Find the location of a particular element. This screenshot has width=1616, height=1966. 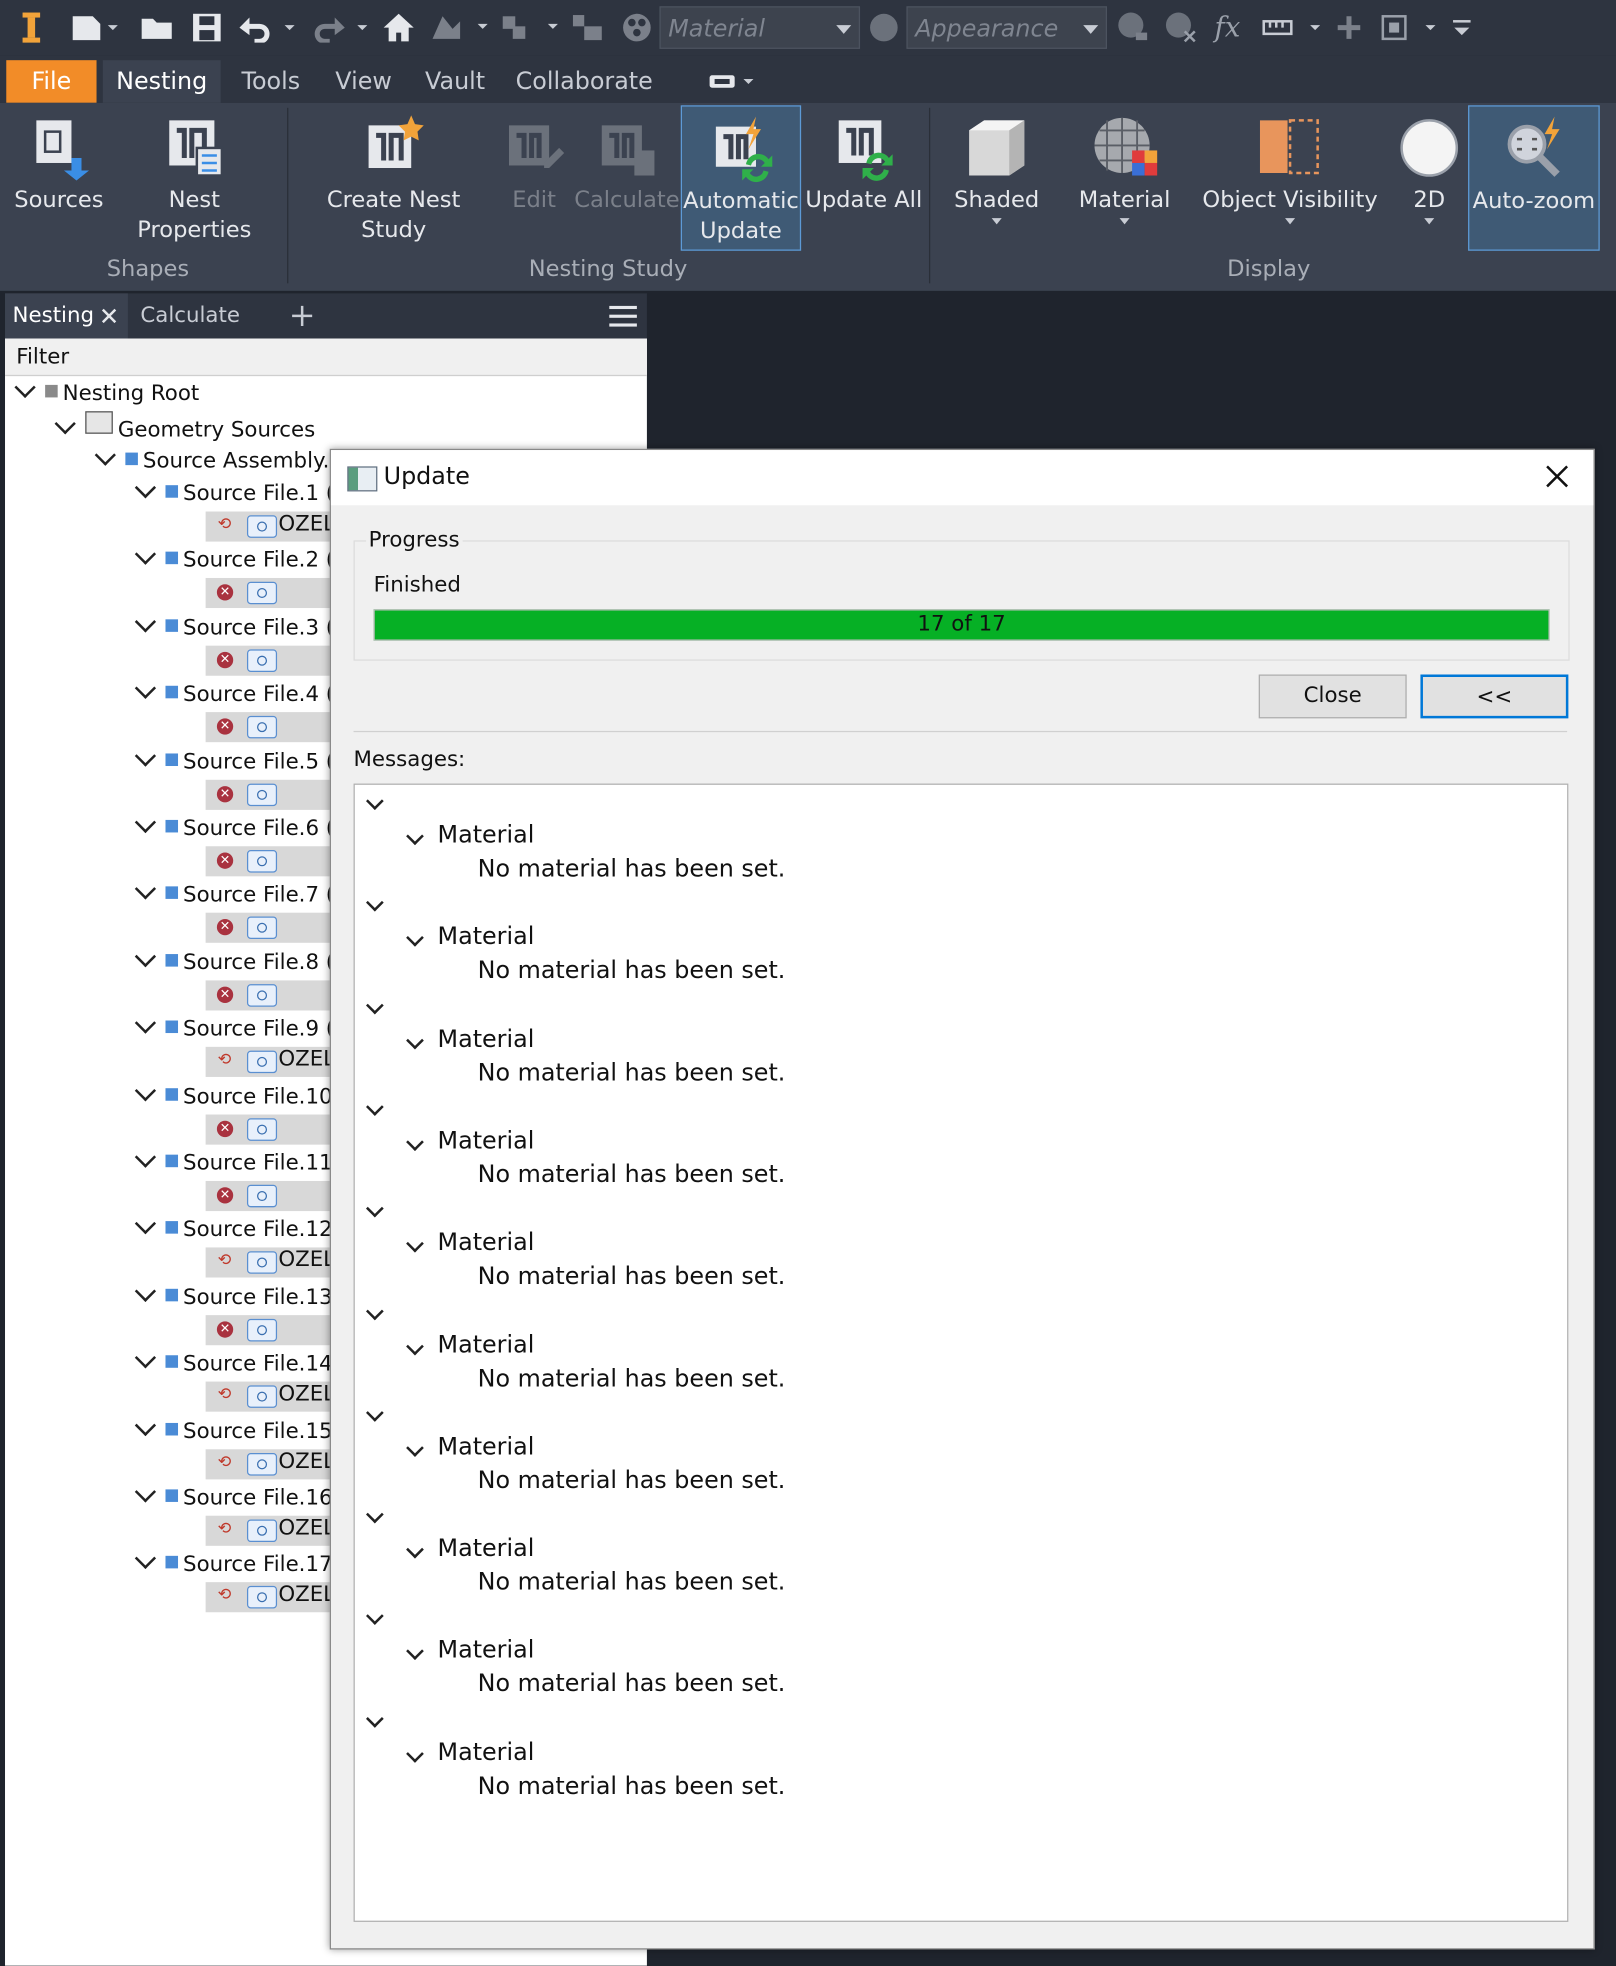

tree-source-file: Source File.14 is located at coordinates (233, 1363).